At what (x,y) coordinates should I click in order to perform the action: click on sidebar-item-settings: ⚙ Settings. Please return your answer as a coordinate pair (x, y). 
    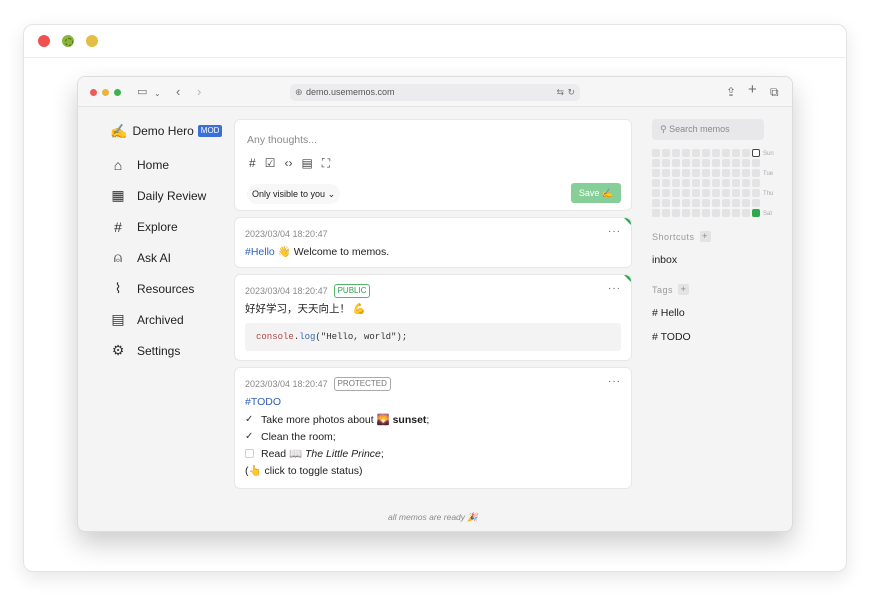
    Looking at the image, I should click on (175, 350).